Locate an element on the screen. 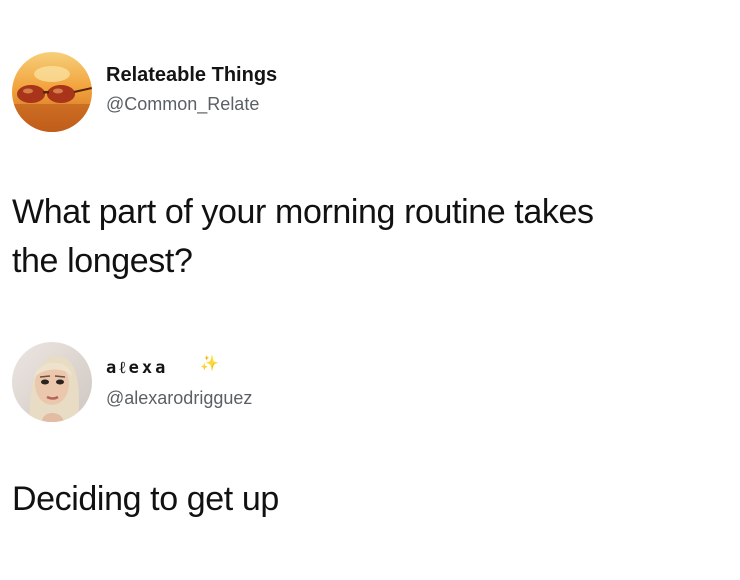  reply-user-handle: @alexarodrigguez is located at coordinates (179, 398).